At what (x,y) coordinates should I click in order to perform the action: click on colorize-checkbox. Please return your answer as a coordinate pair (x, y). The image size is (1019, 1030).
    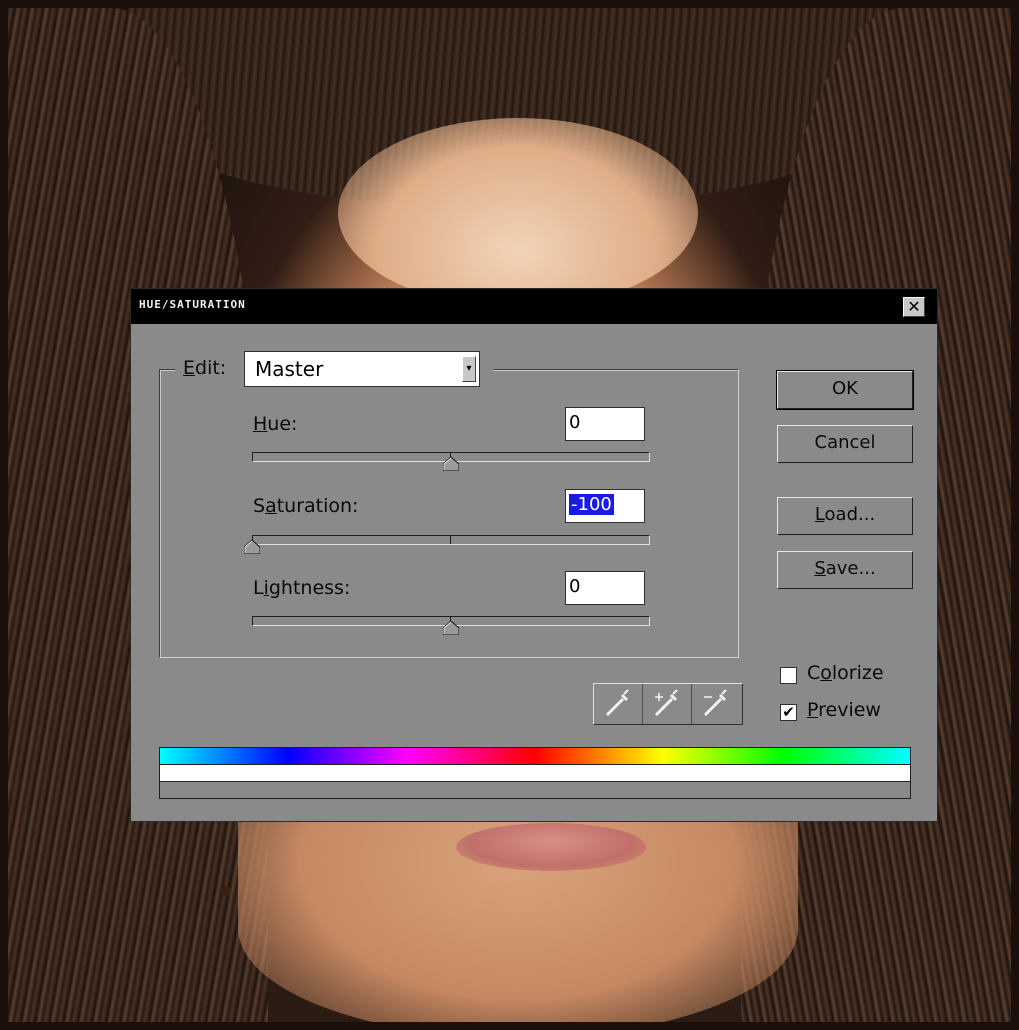
    Looking at the image, I should click on (788, 675).